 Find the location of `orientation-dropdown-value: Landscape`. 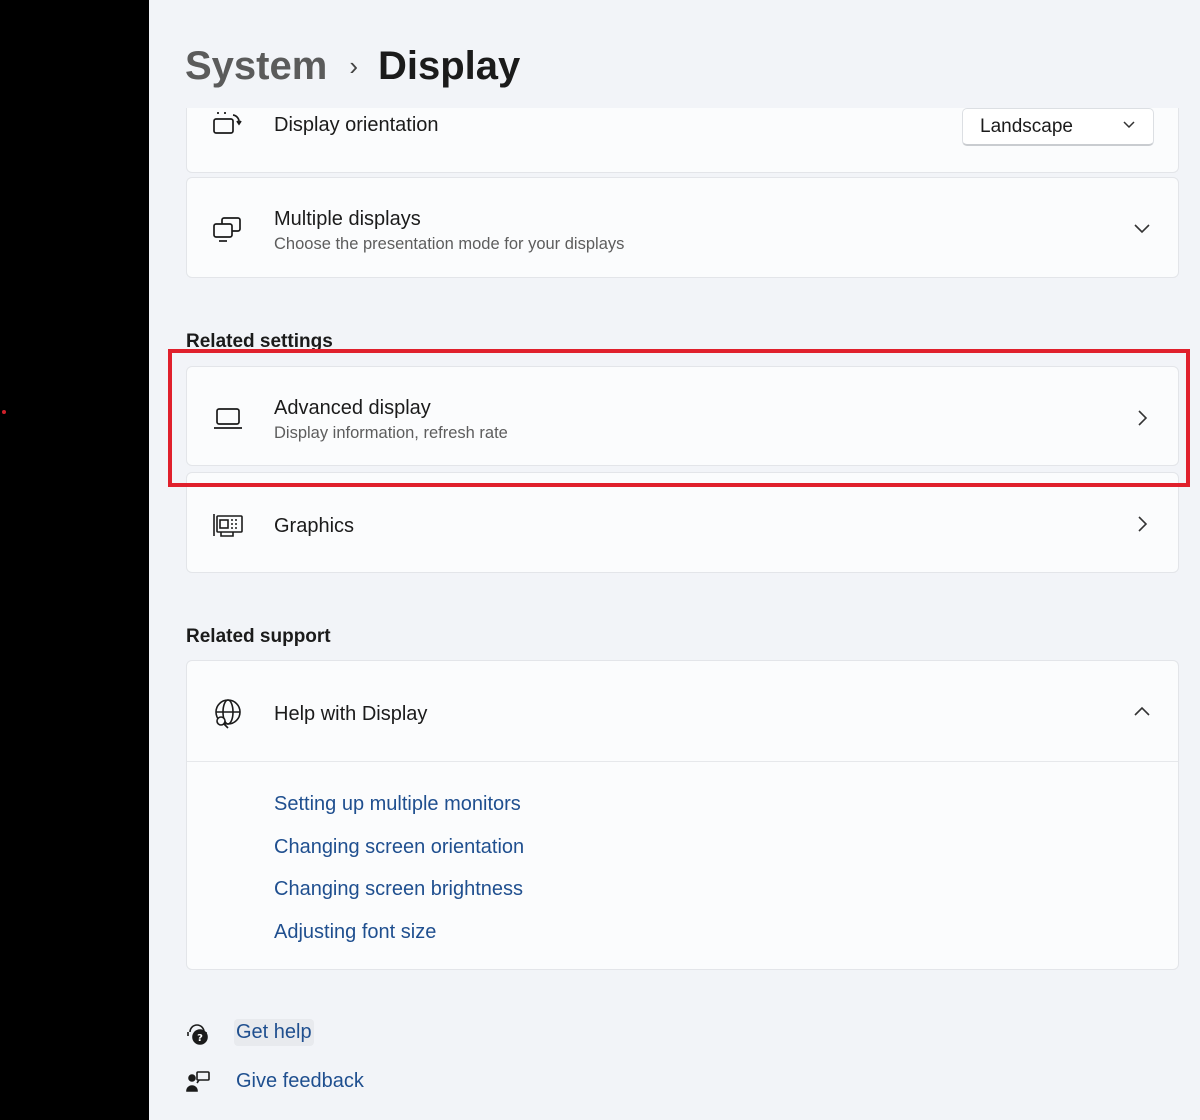

orientation-dropdown-value: Landscape is located at coordinates (1026, 126).